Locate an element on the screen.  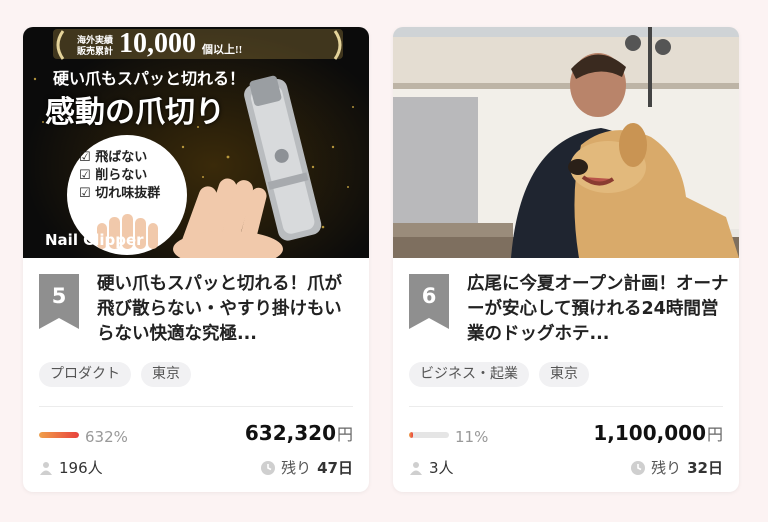
banner-checklist: ☑ 飛ばない ☑ 削らない ☑ 切れ味抜群 is located at coordinates (119, 176).